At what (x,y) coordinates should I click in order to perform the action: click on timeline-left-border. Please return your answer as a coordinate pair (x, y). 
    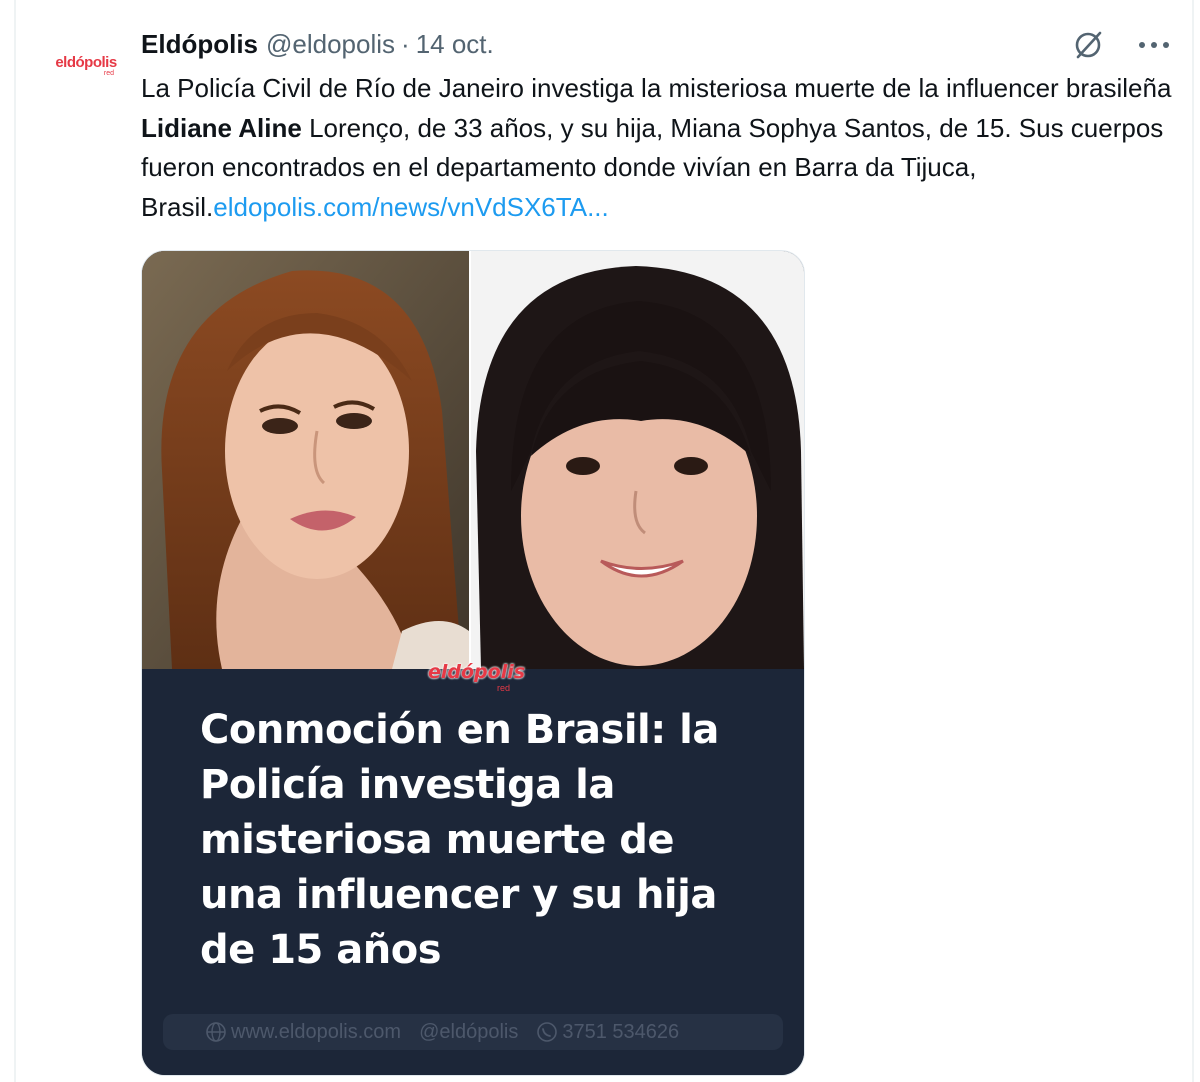
    Looking at the image, I should click on (15, 541).